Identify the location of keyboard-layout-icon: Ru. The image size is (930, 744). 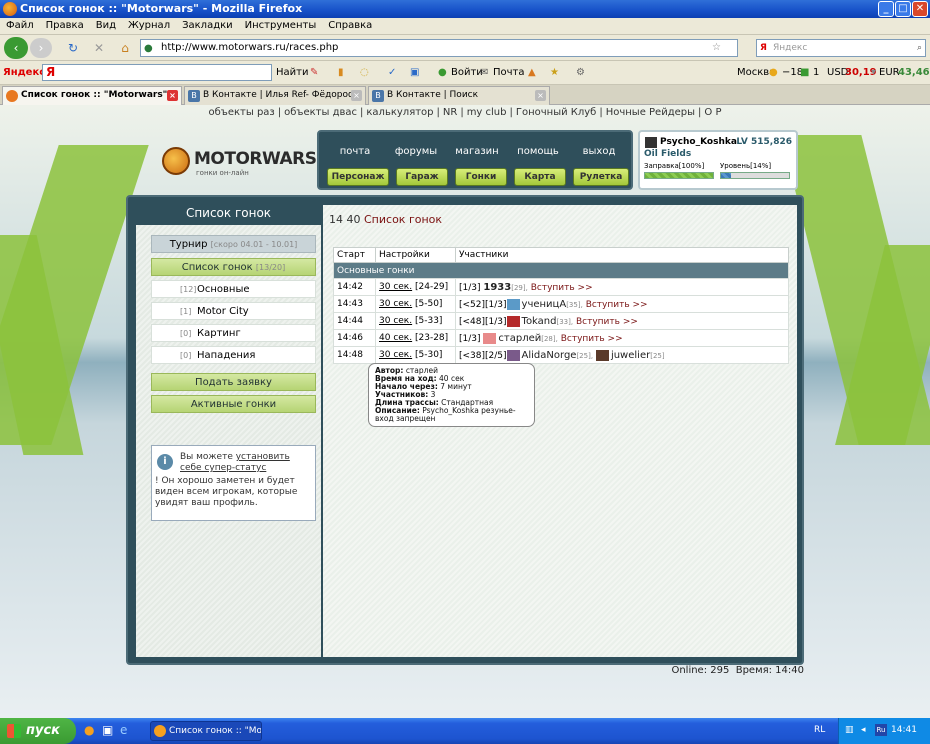
(881, 730).